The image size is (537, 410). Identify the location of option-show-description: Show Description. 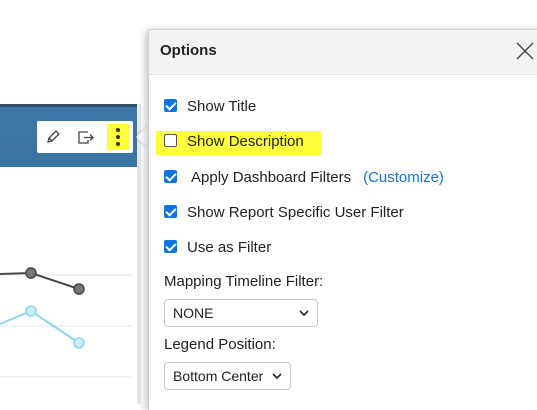
(234, 142).